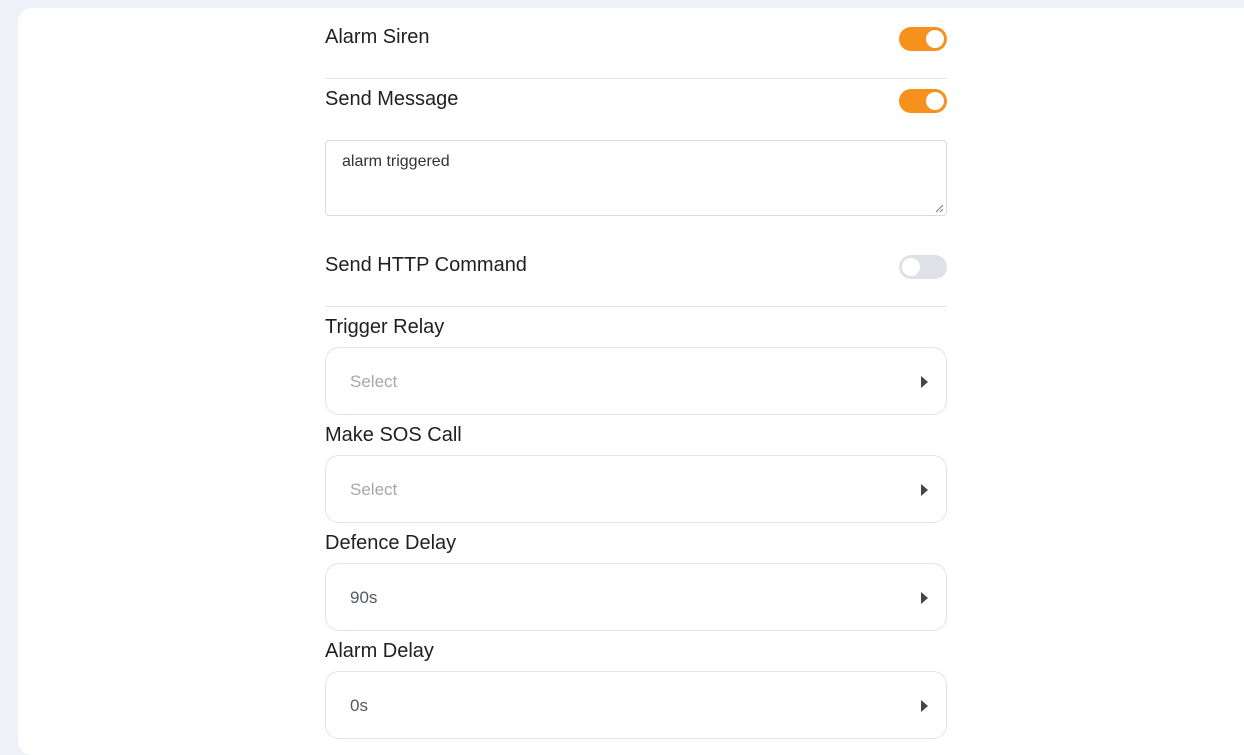  What do you see at coordinates (636, 597) in the screenshot?
I see `defence-delay-select: 90s` at bounding box center [636, 597].